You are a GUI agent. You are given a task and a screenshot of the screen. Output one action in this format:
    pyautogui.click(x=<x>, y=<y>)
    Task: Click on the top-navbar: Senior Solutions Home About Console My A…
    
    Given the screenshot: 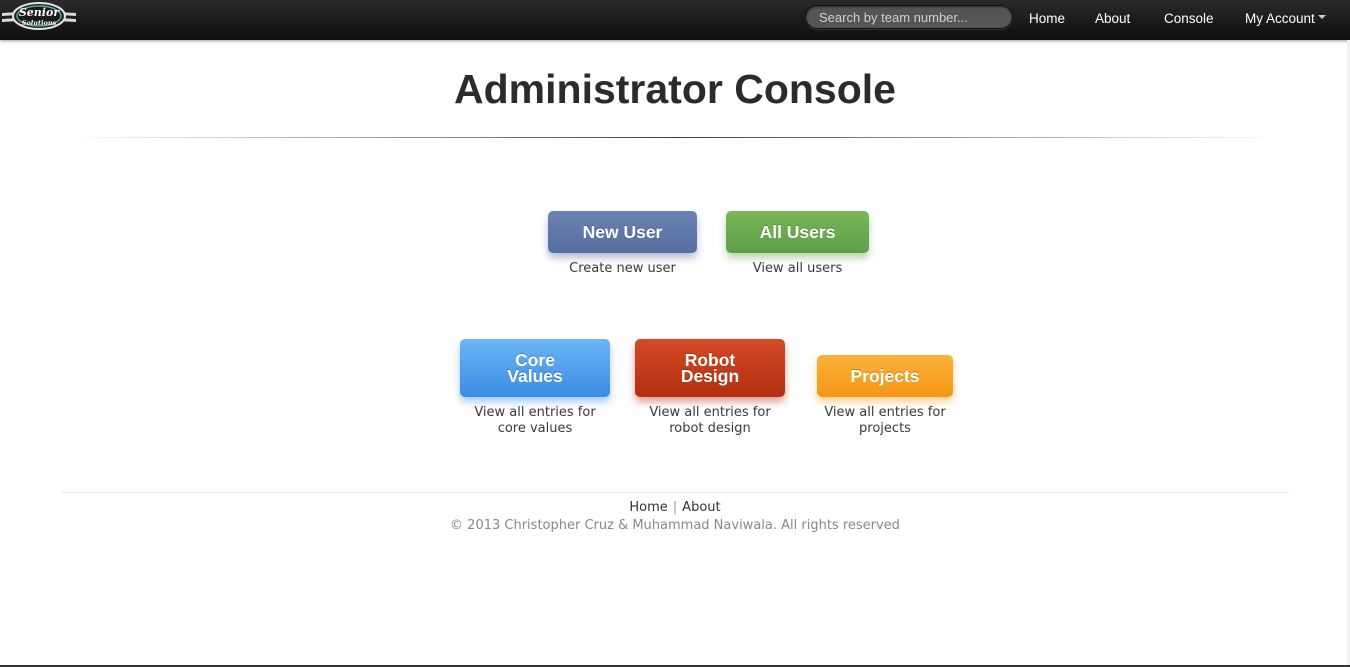 What is the action you would take?
    pyautogui.click(x=675, y=20)
    